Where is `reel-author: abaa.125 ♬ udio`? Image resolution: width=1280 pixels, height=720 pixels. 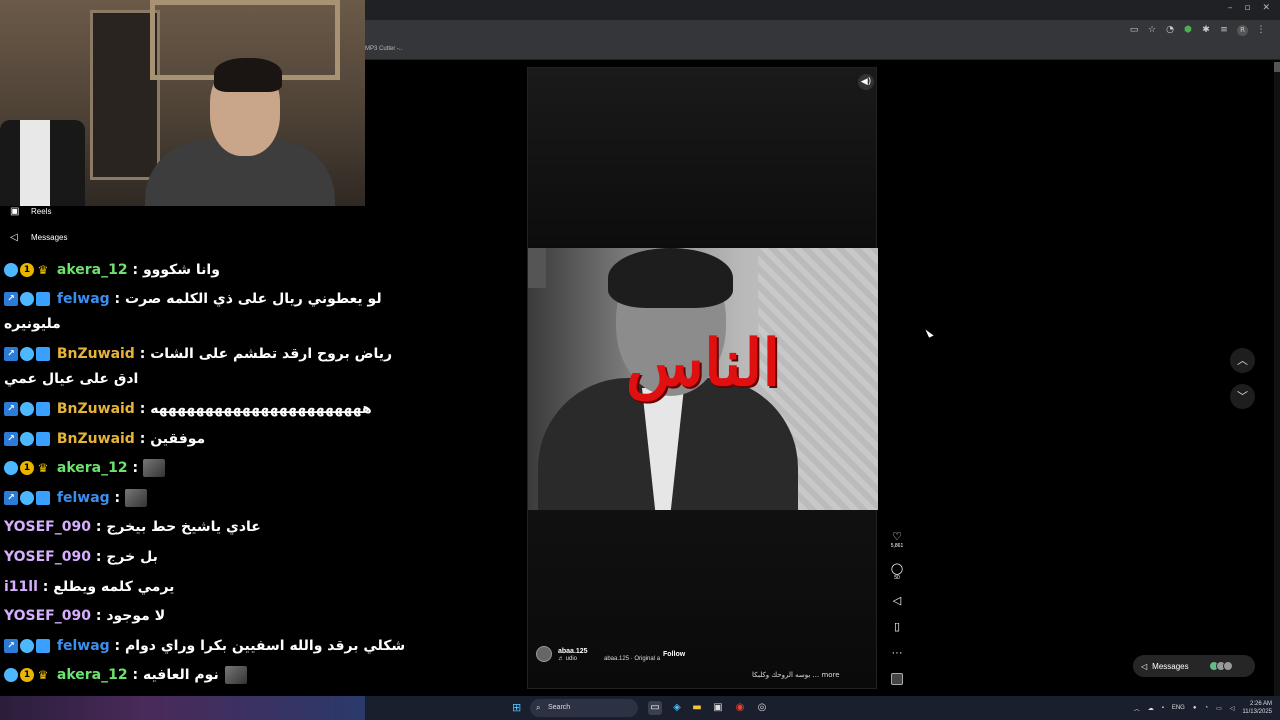
reel-author: abaa.125 ♬ udio is located at coordinates (562, 654).